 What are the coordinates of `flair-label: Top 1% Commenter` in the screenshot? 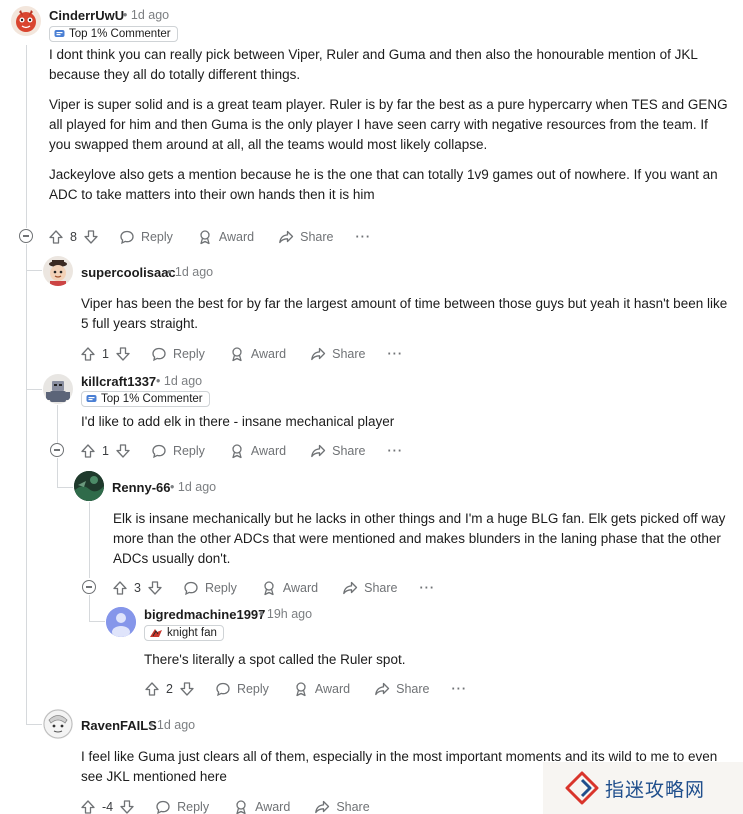 It's located at (120, 34).